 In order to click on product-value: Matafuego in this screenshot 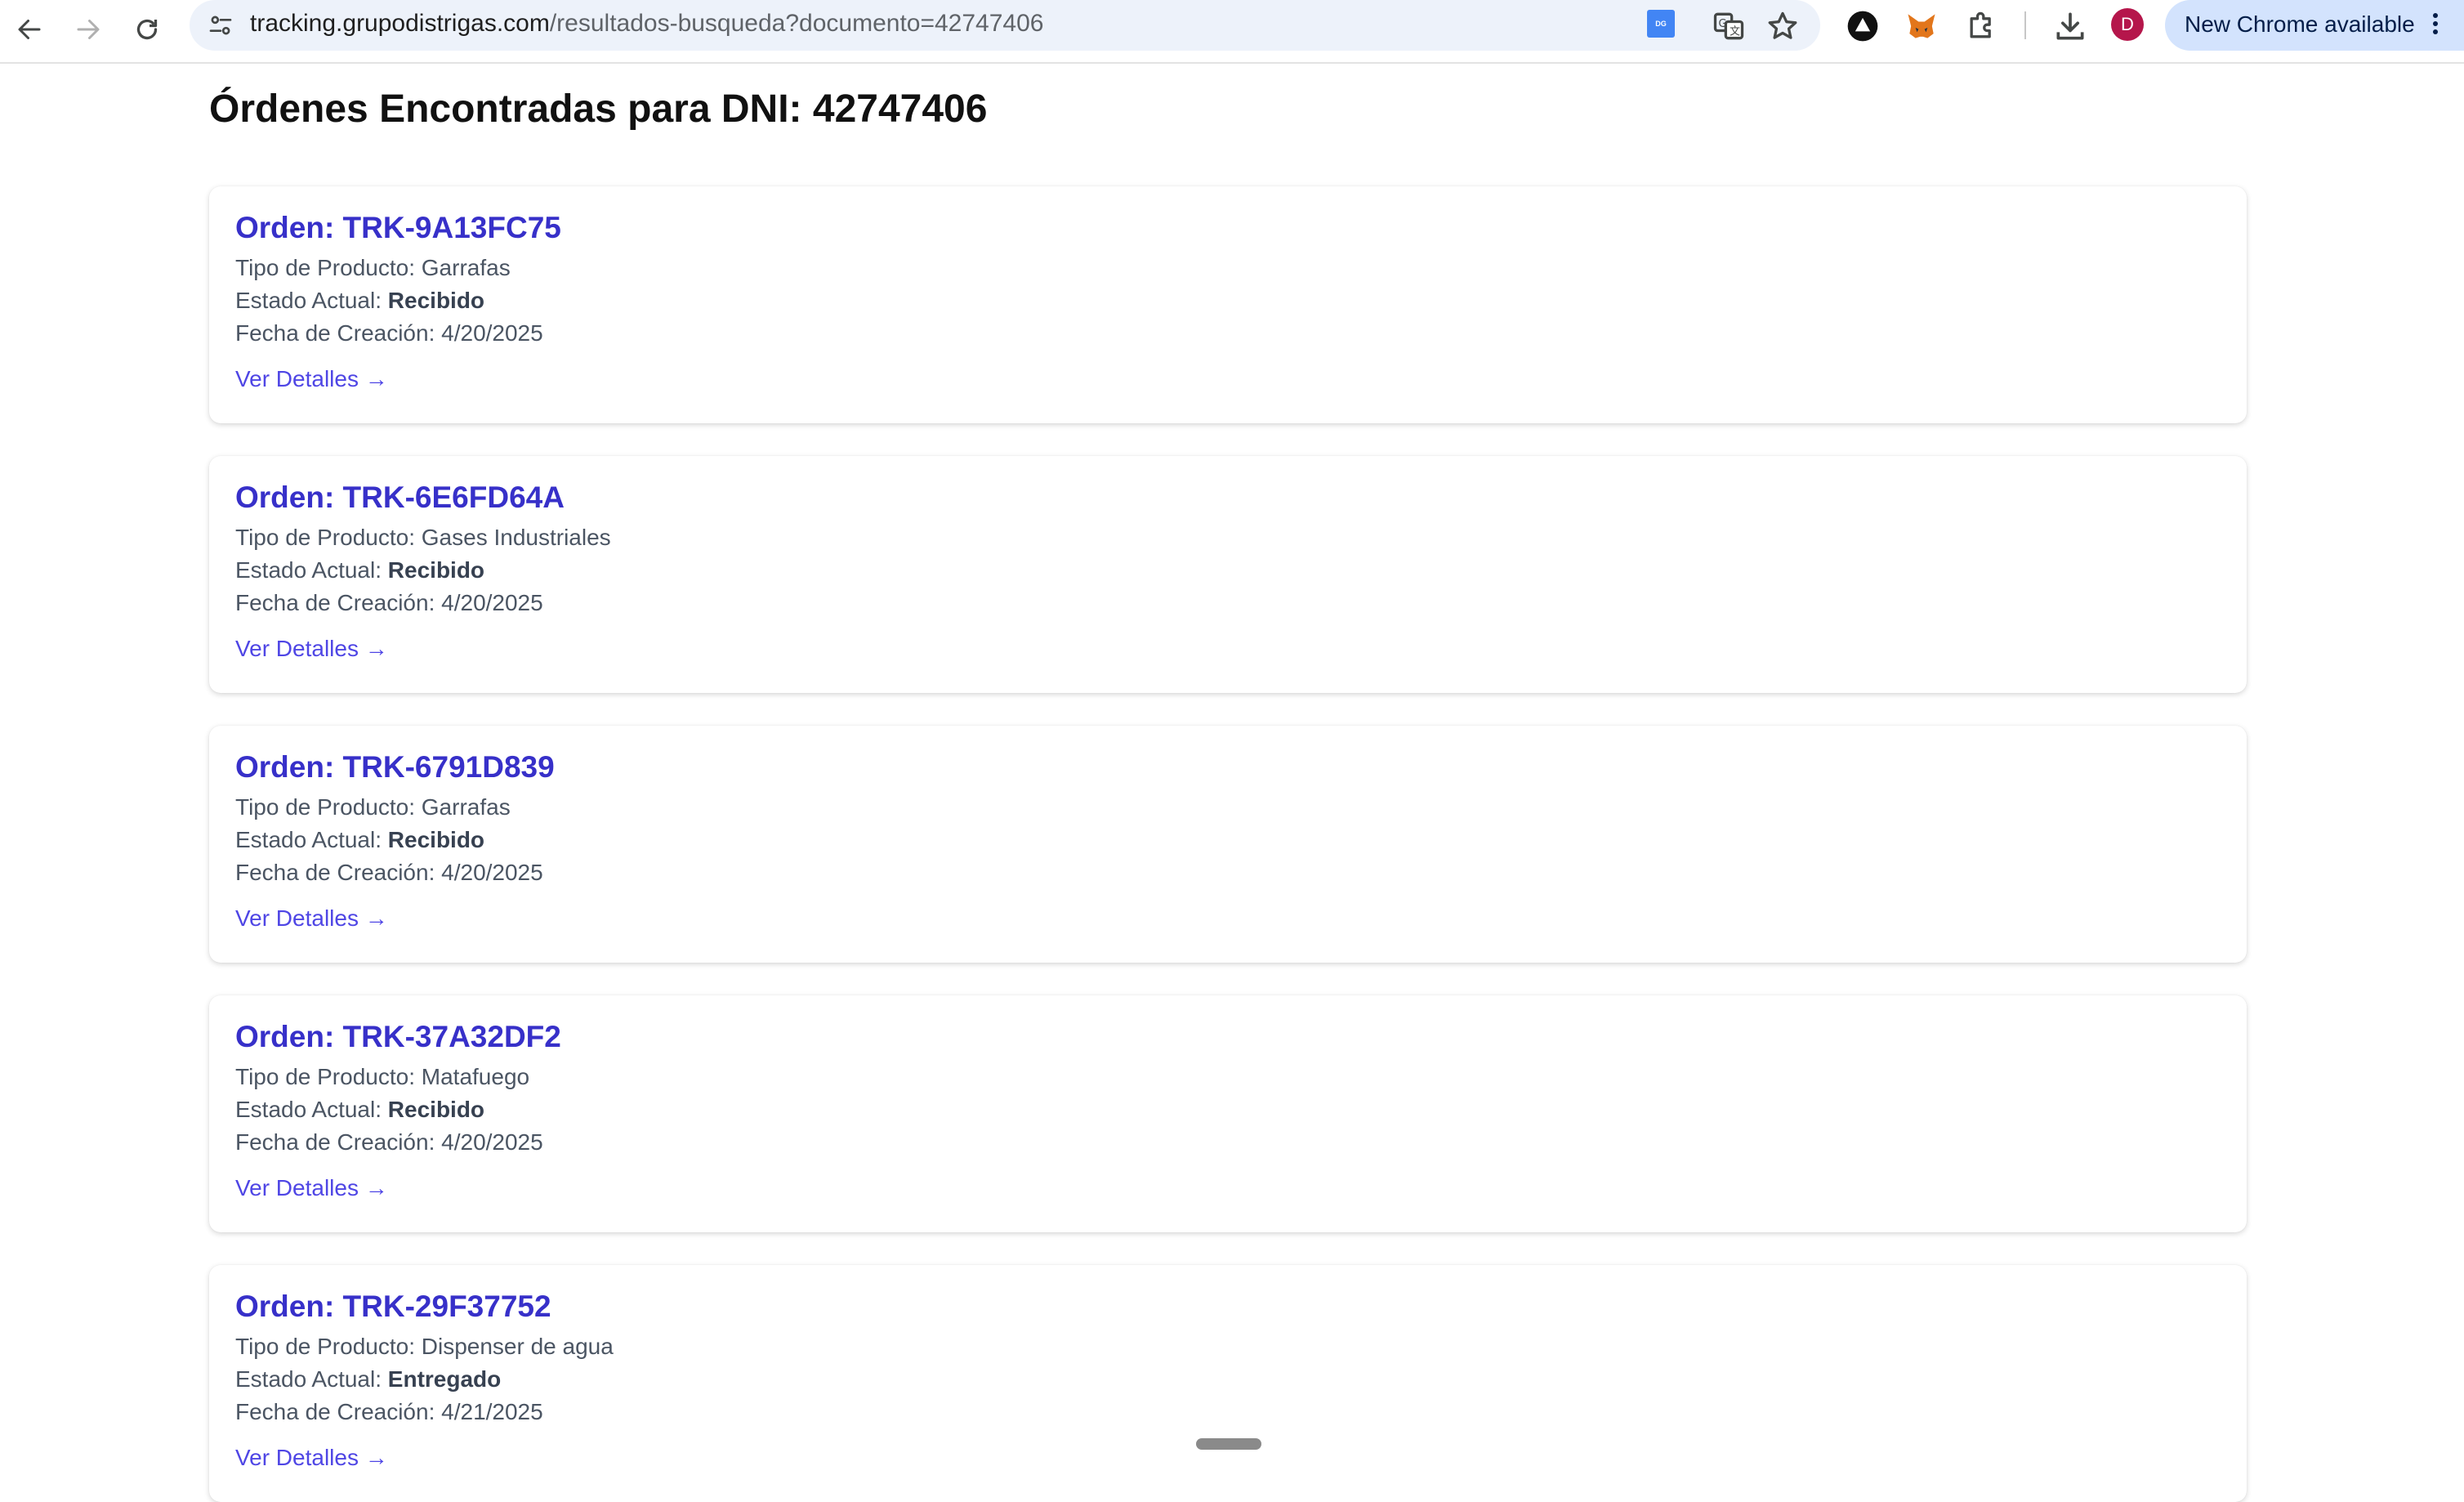, I will do `click(475, 1076)`.